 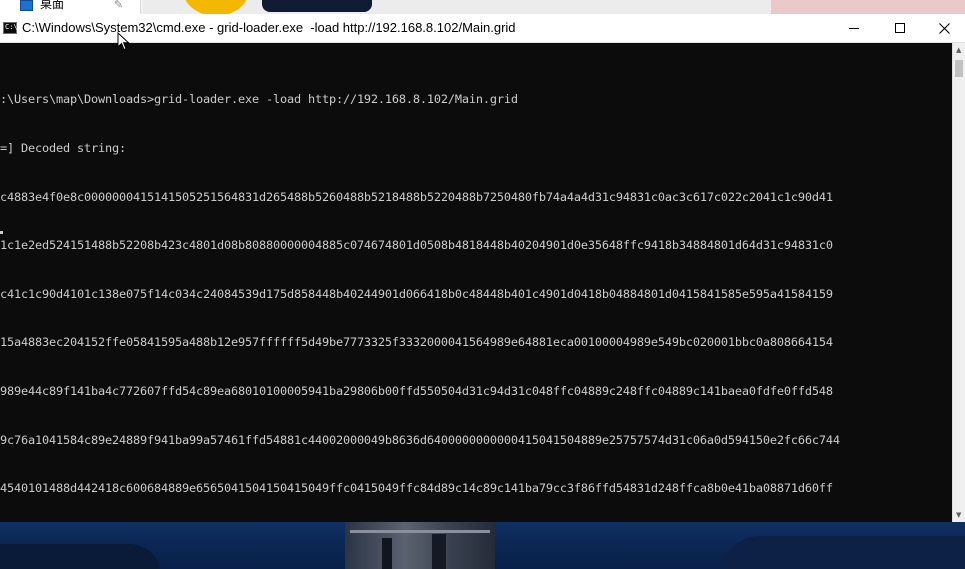 I want to click on pin-icon: ✎, so click(x=119, y=5).